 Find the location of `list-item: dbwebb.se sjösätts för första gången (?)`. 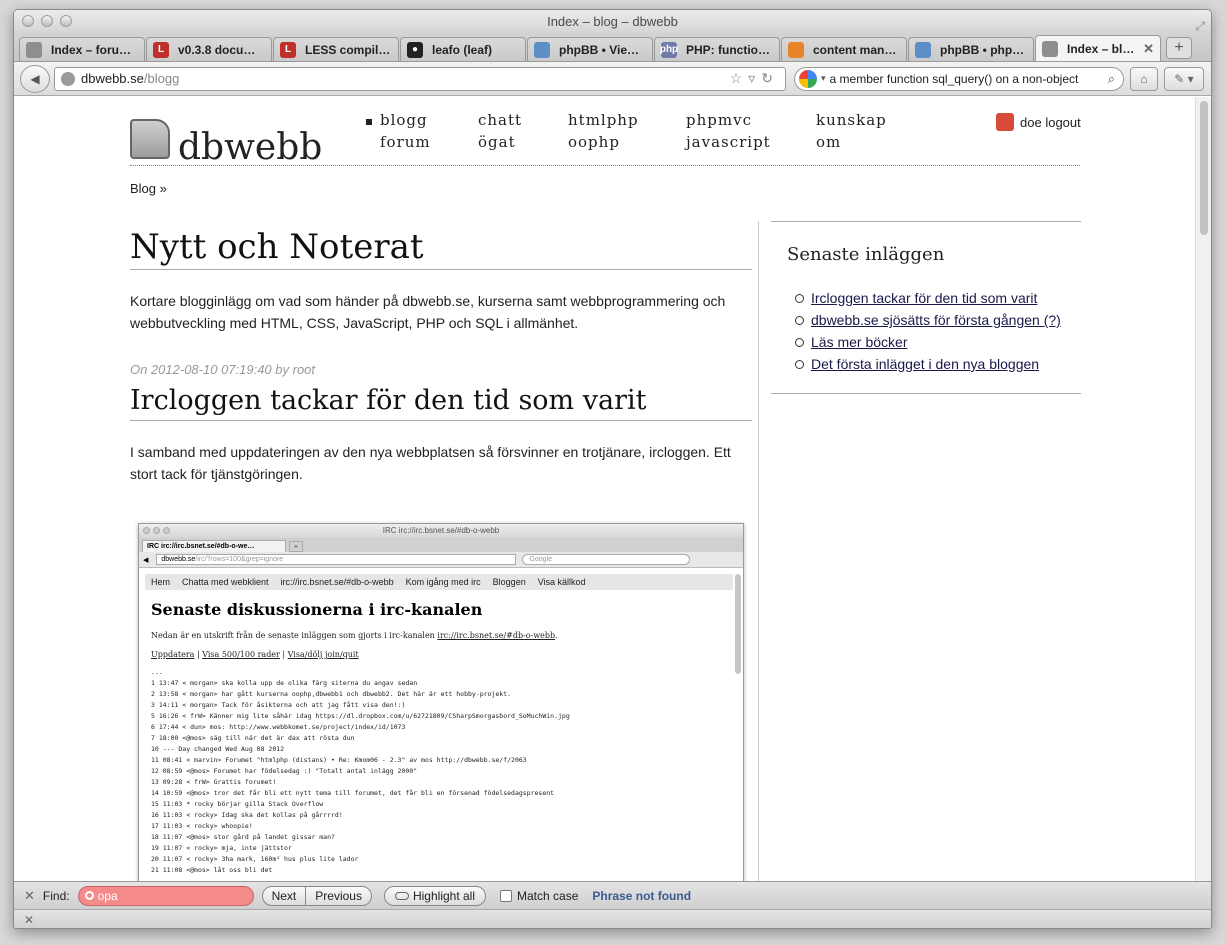

list-item: dbwebb.se sjösätts för första gången (?) is located at coordinates (926, 320).